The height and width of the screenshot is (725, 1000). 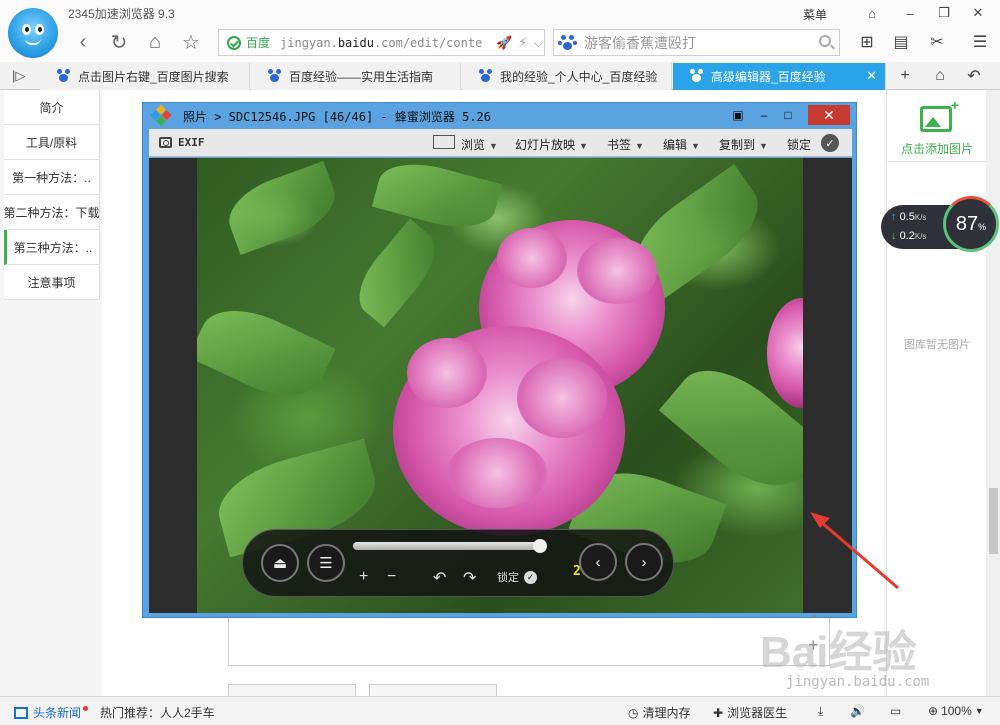 What do you see at coordinates (993, 521) in the screenshot?
I see `scrollbar-thumb` at bounding box center [993, 521].